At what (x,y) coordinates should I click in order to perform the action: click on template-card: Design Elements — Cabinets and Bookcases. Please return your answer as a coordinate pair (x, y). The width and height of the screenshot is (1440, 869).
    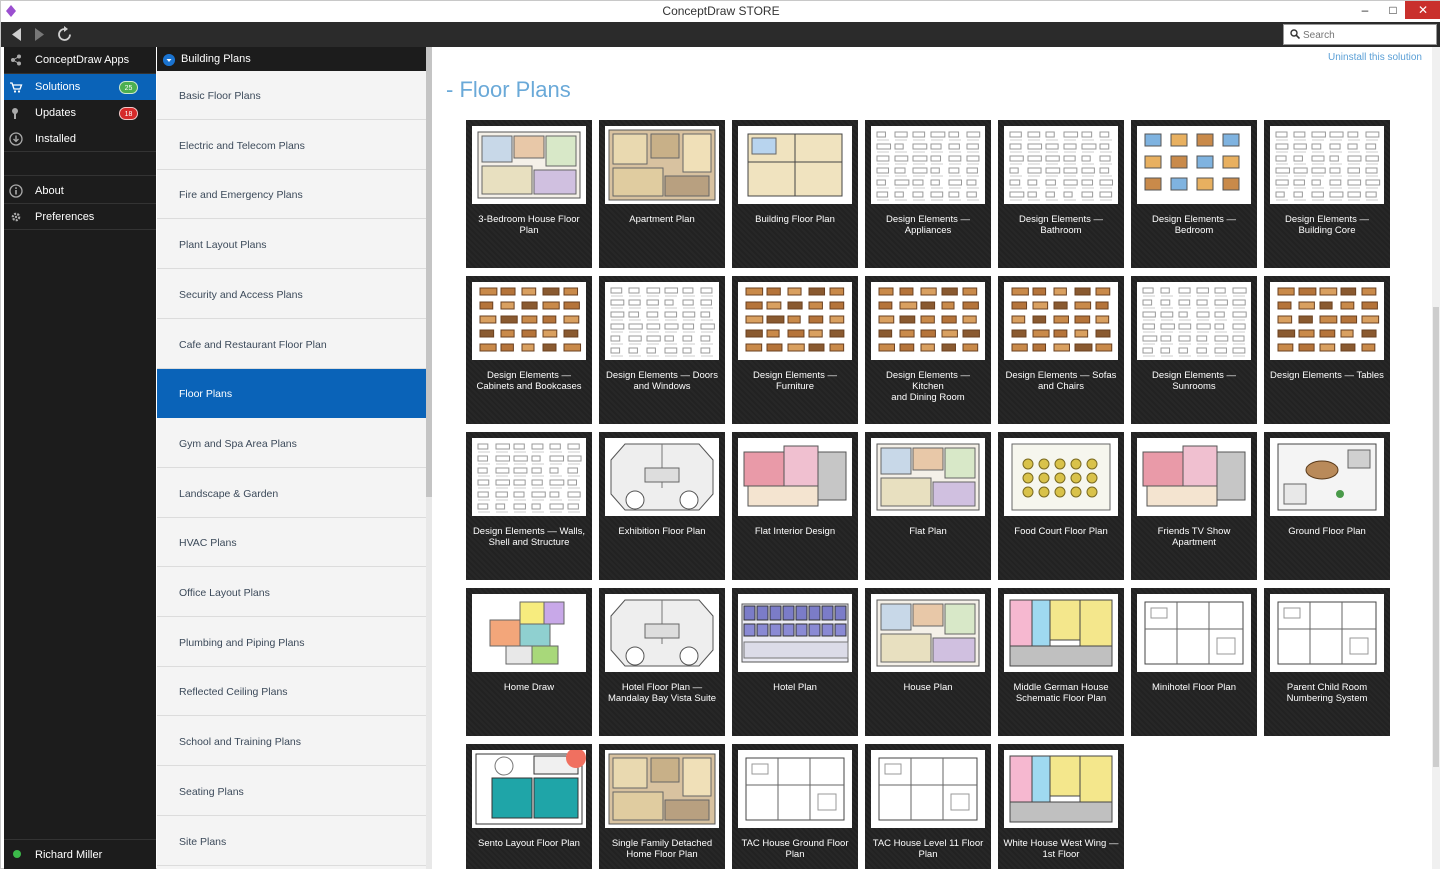
    Looking at the image, I should click on (529, 350).